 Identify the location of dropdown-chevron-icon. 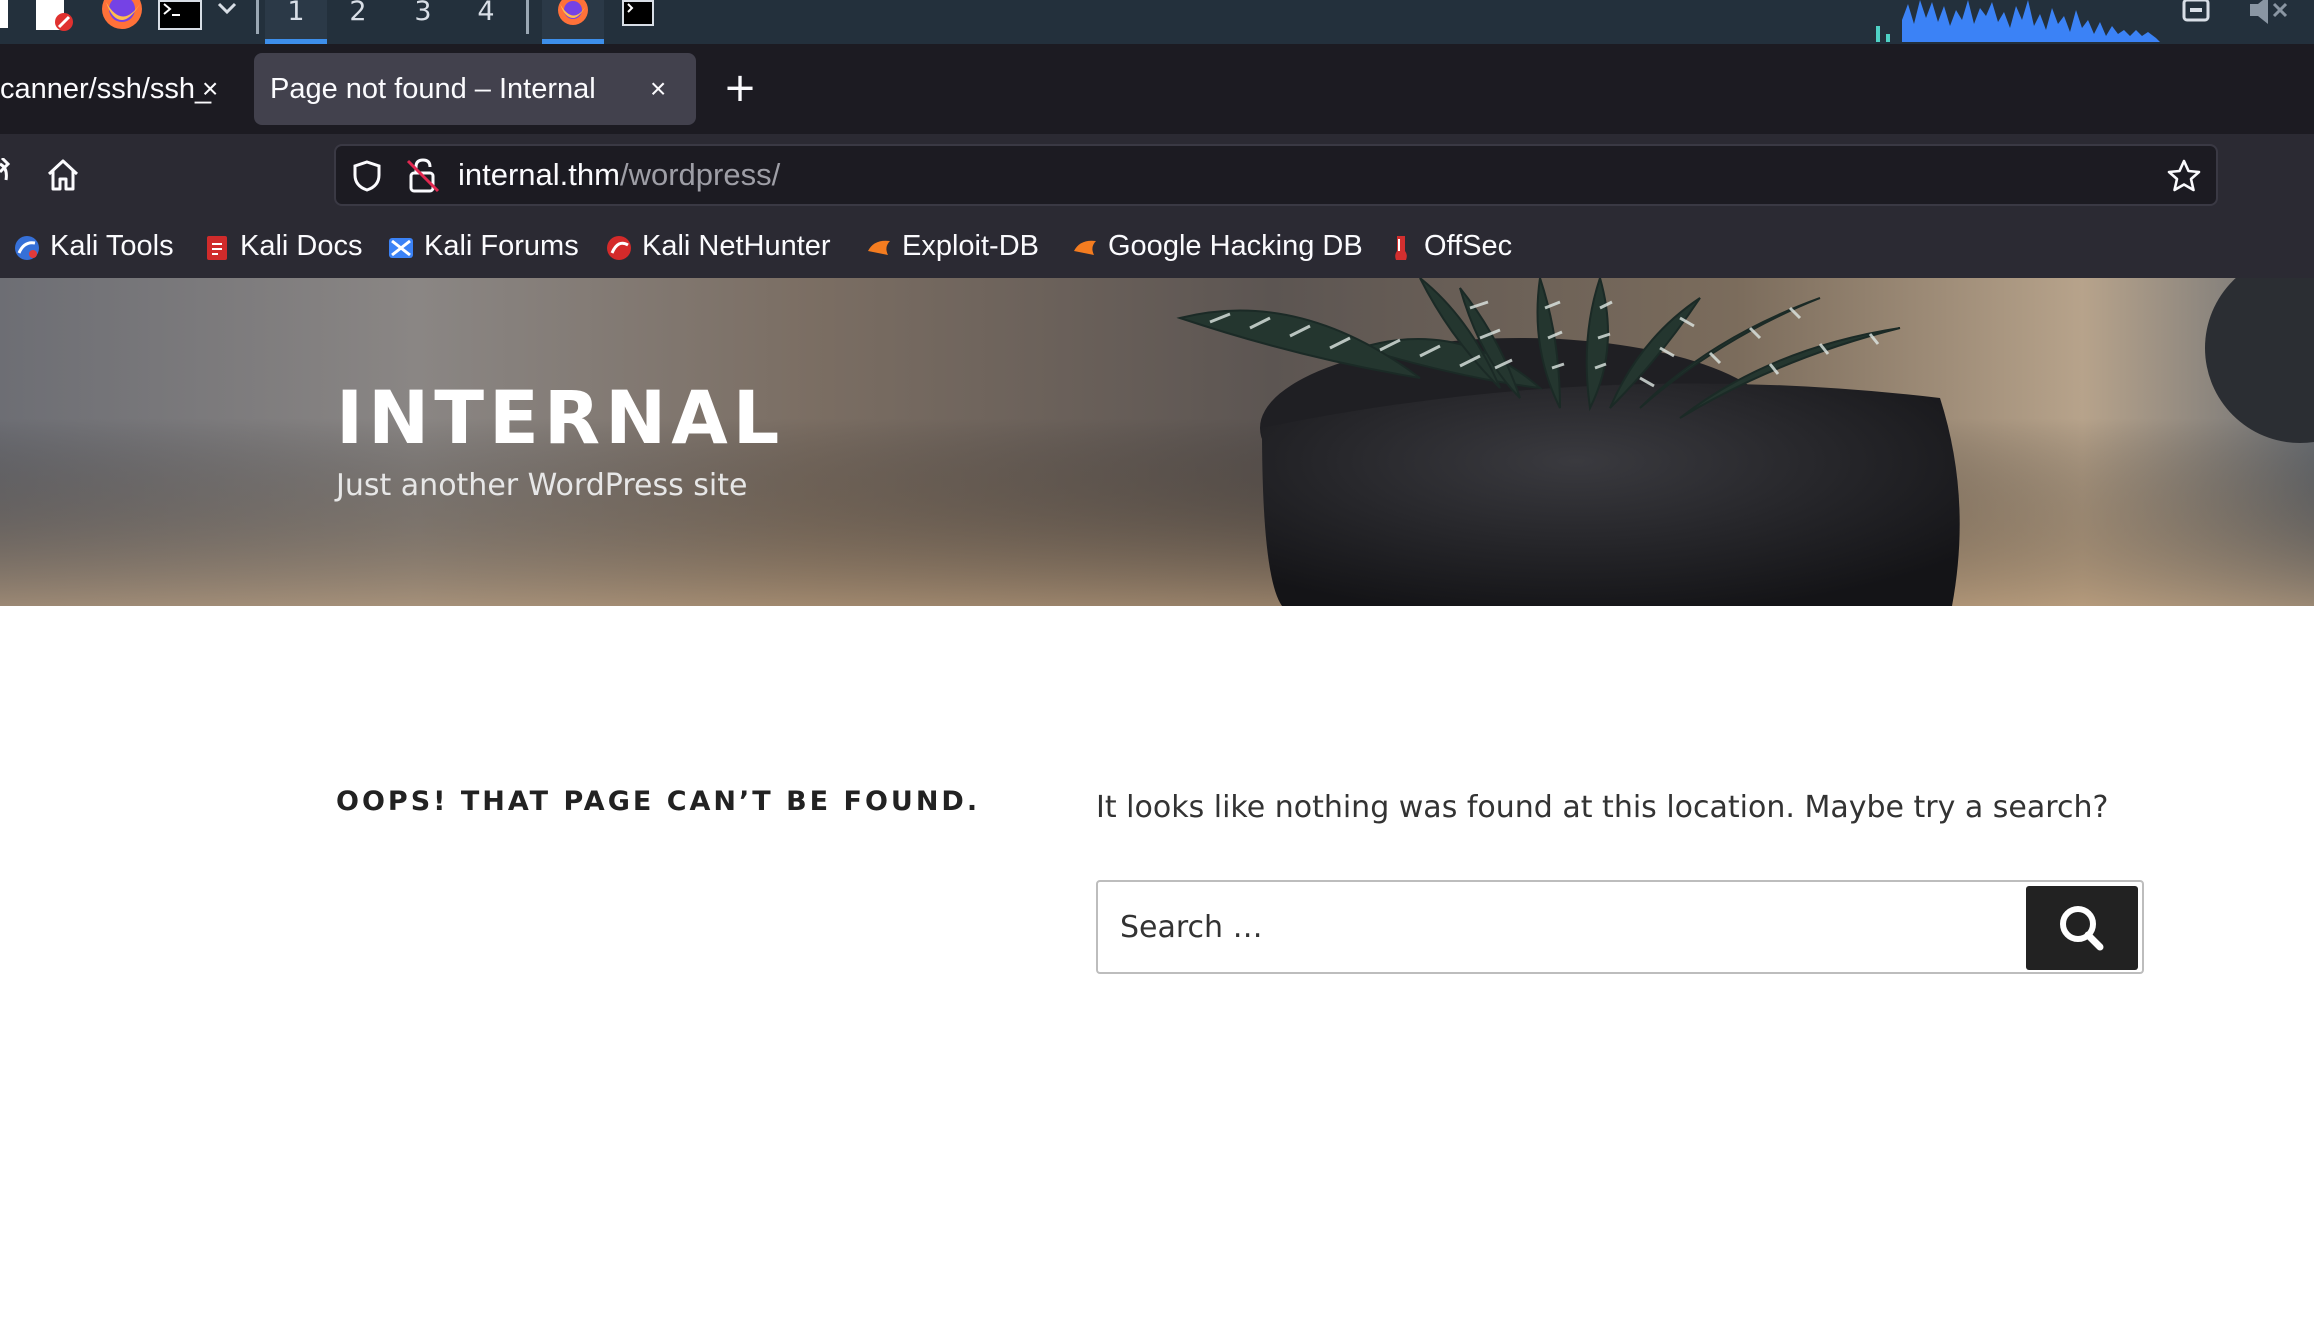
(227, 10).